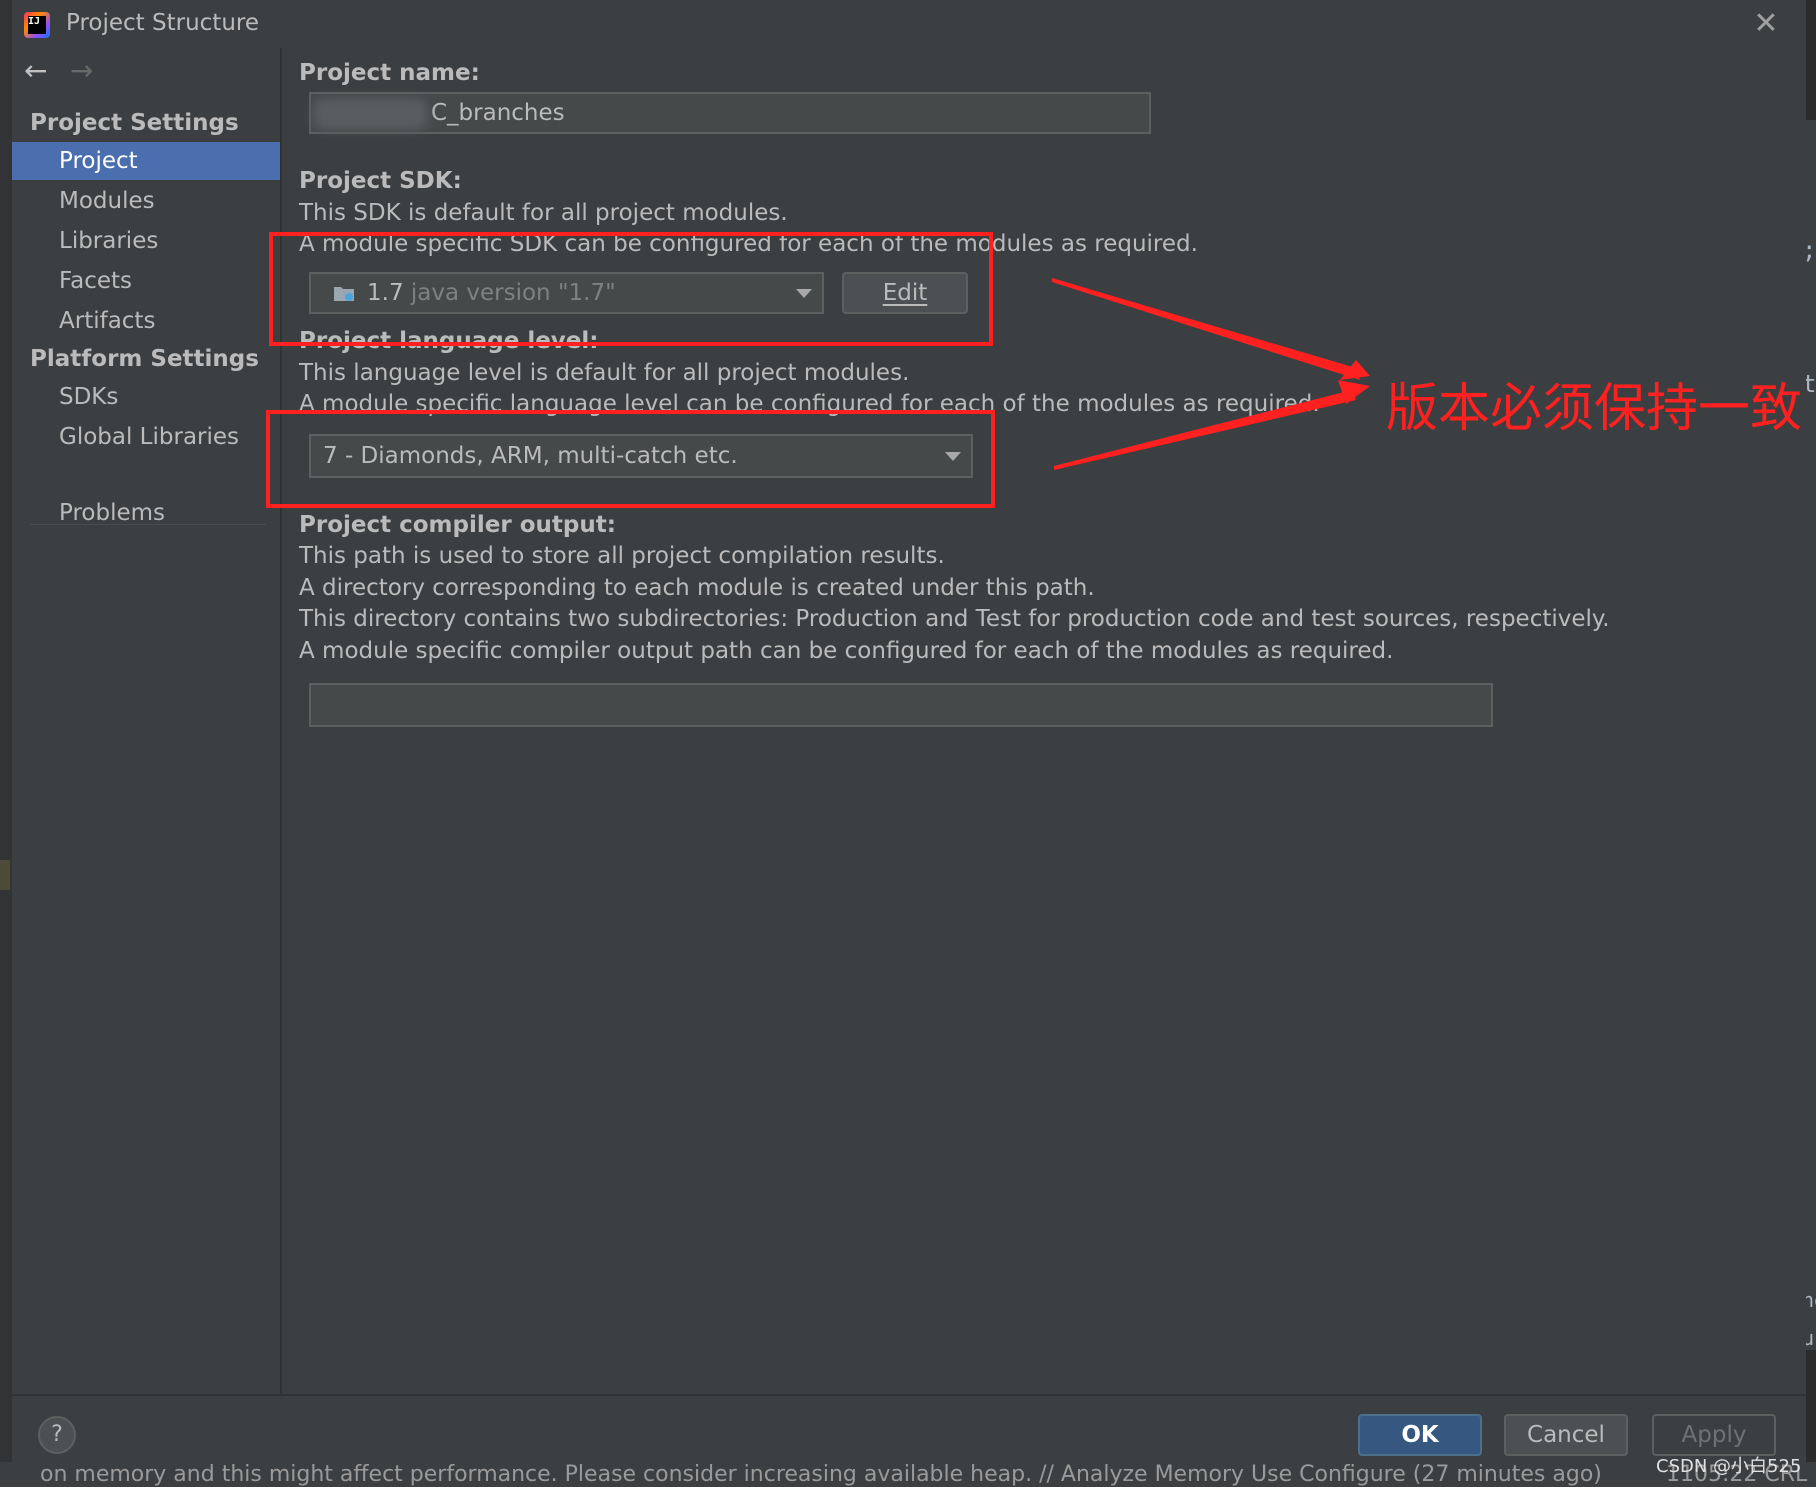 Image resolution: width=1816 pixels, height=1487 pixels. Describe the element at coordinates (1205, 430) in the screenshot. I see `annotation-arrow-bottom` at that location.